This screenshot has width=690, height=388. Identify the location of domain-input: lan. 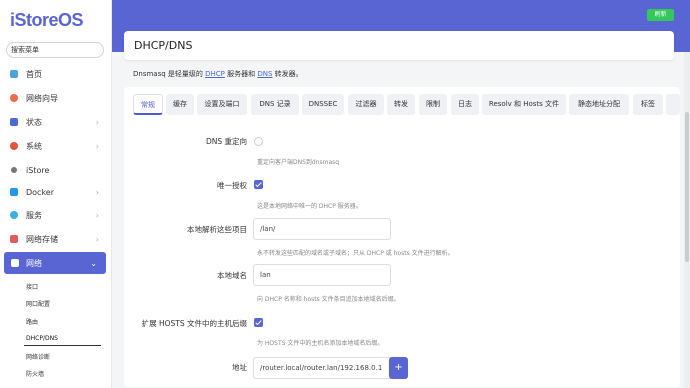
(322, 275).